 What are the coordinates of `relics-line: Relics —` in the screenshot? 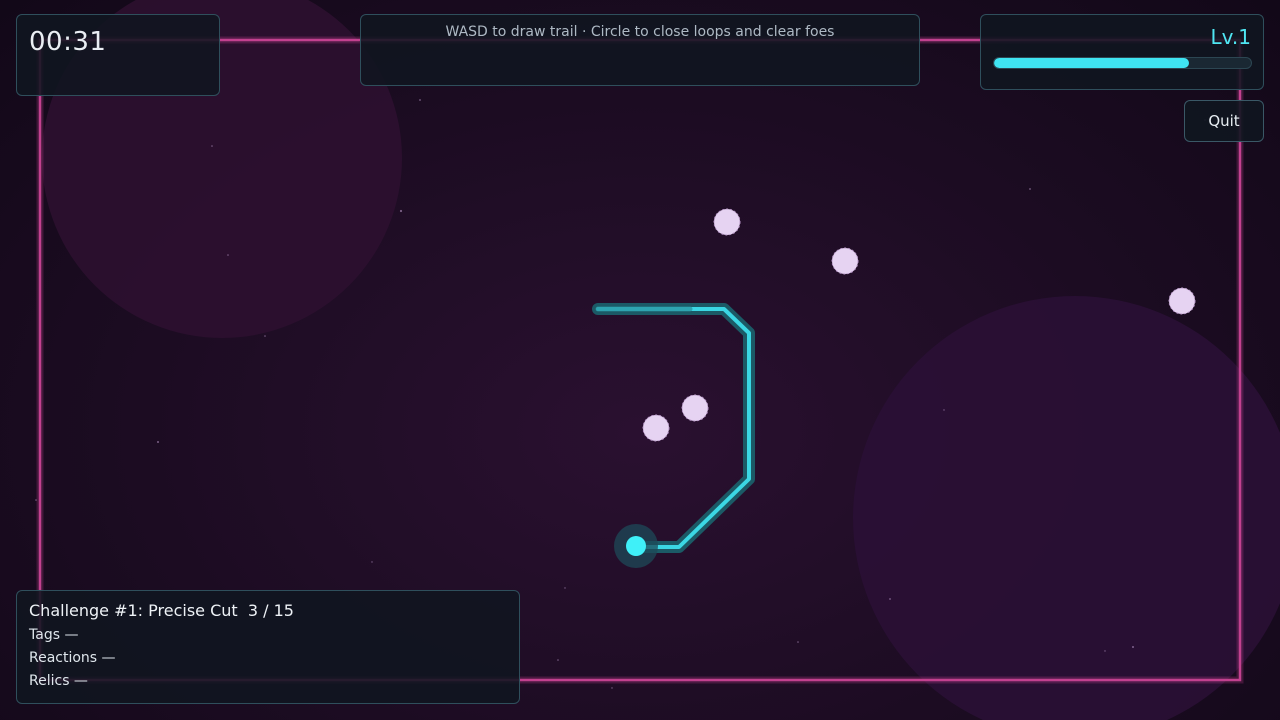 It's located at (58, 681).